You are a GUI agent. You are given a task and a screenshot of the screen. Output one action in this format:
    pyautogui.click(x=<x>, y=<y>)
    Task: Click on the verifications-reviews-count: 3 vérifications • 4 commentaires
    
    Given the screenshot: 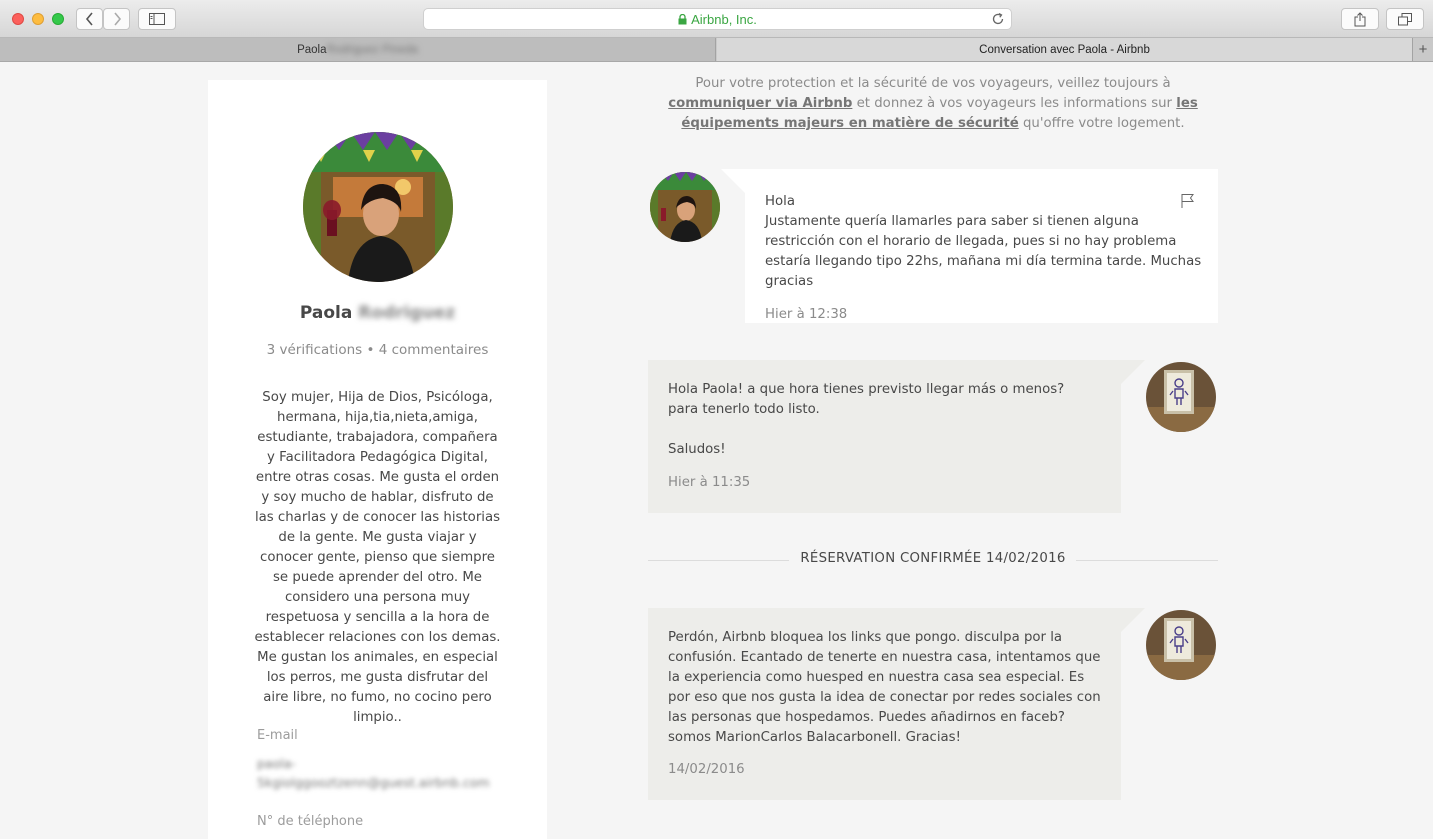 What is the action you would take?
    pyautogui.click(x=377, y=350)
    